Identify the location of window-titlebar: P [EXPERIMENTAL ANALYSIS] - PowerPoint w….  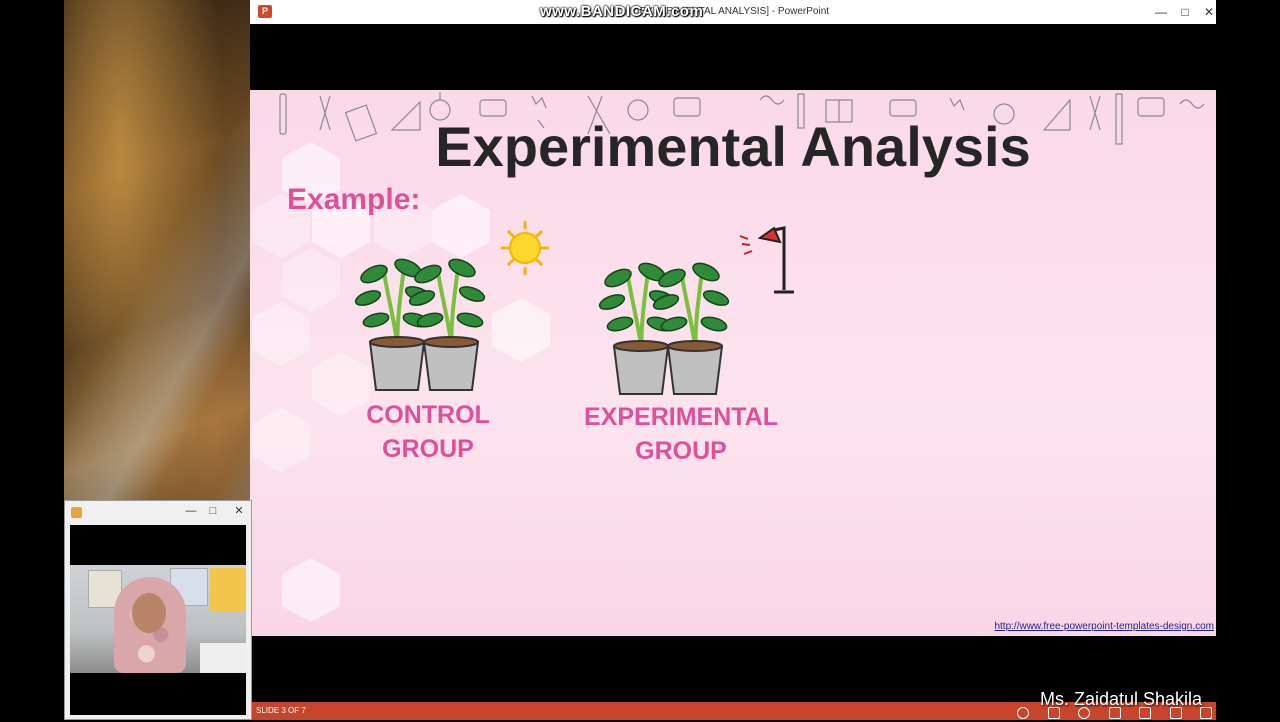
(733, 12).